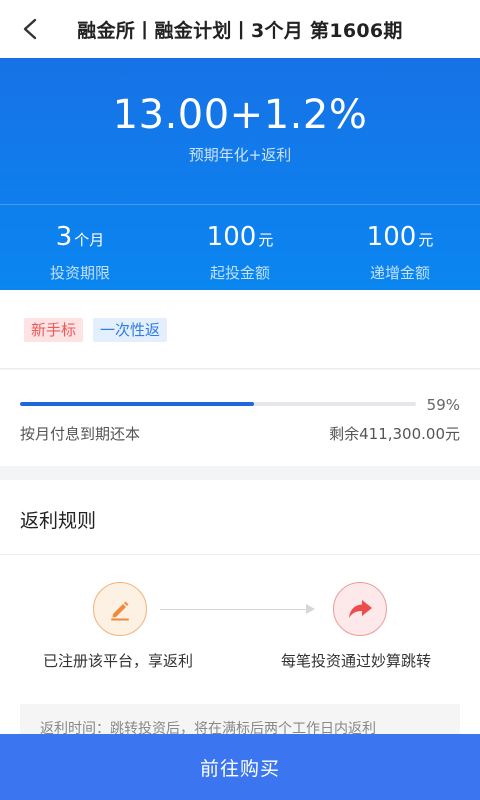 The image size is (480, 800). I want to click on product-stats: 3 个月 投资期限 100 元 起投金额 100 元 递增金额, so click(240, 247).